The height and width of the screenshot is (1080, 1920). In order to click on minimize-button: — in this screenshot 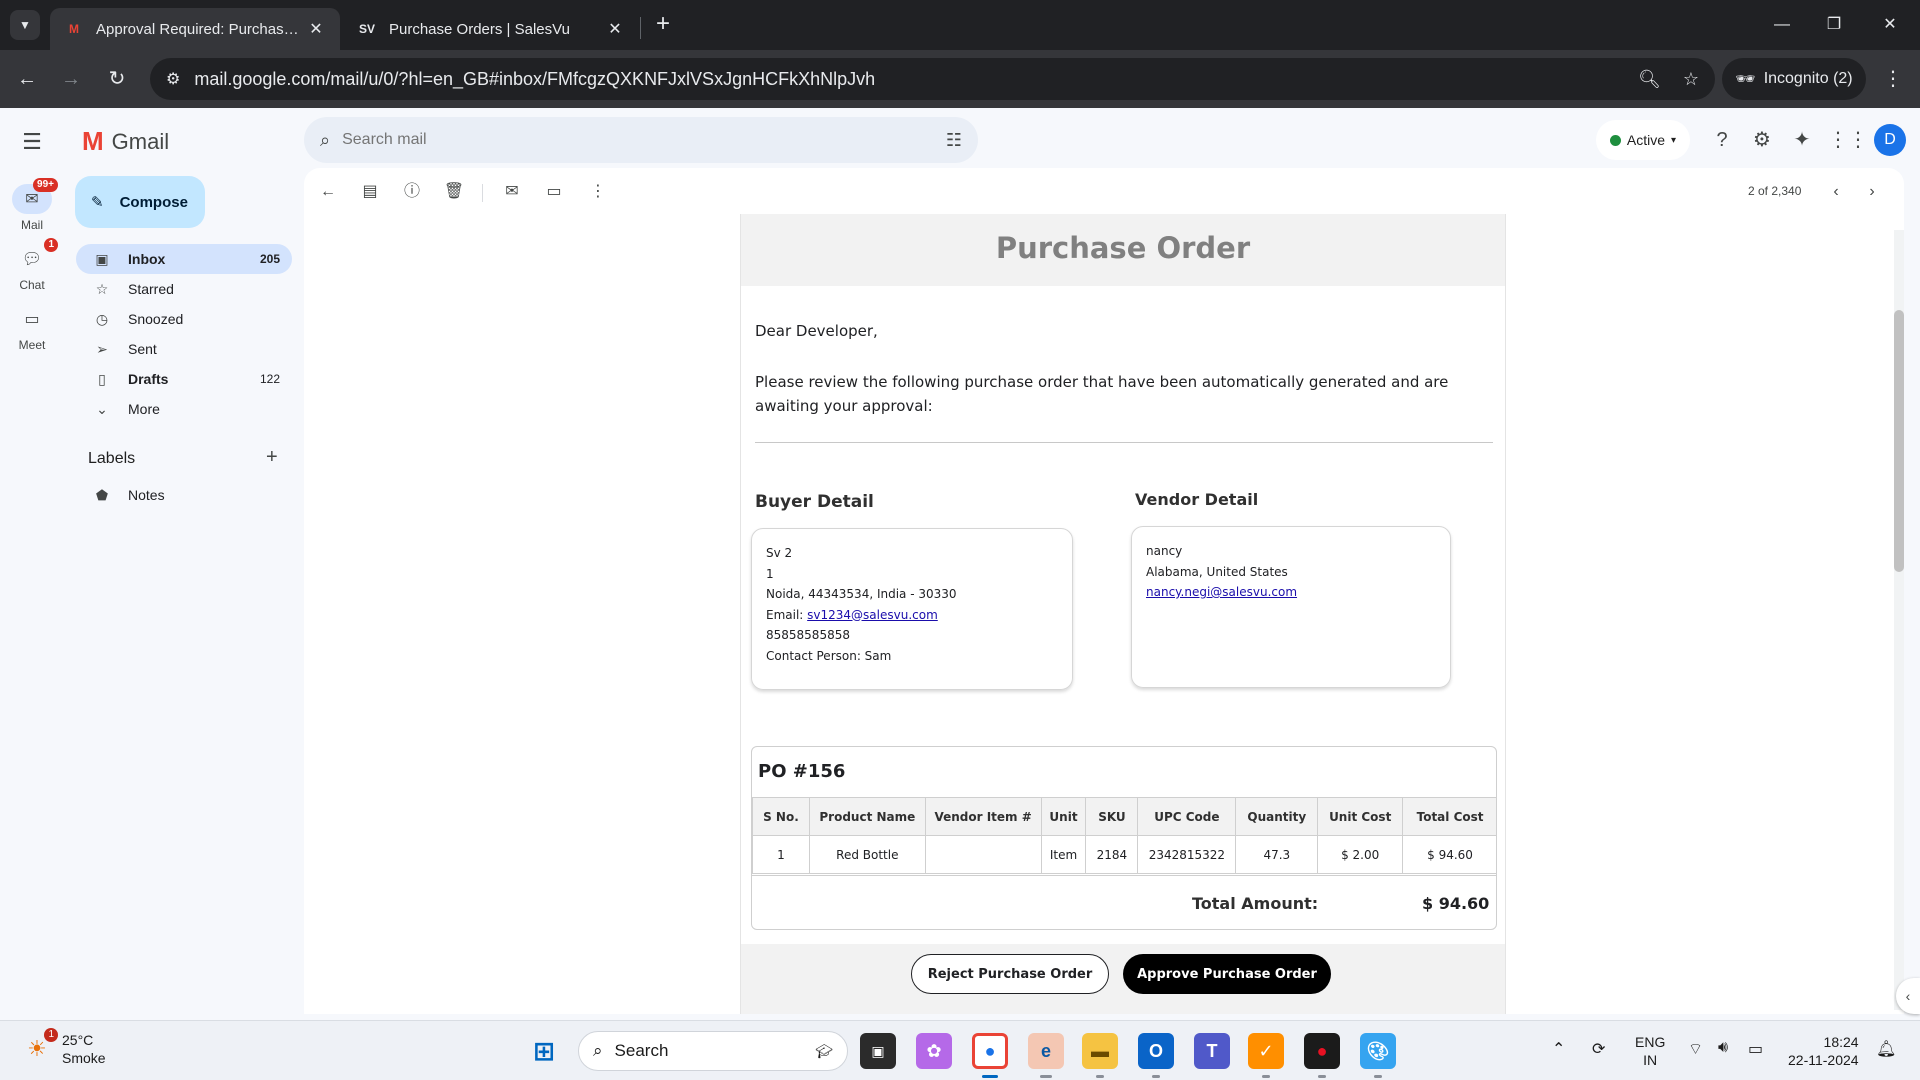, I will do `click(1782, 25)`.